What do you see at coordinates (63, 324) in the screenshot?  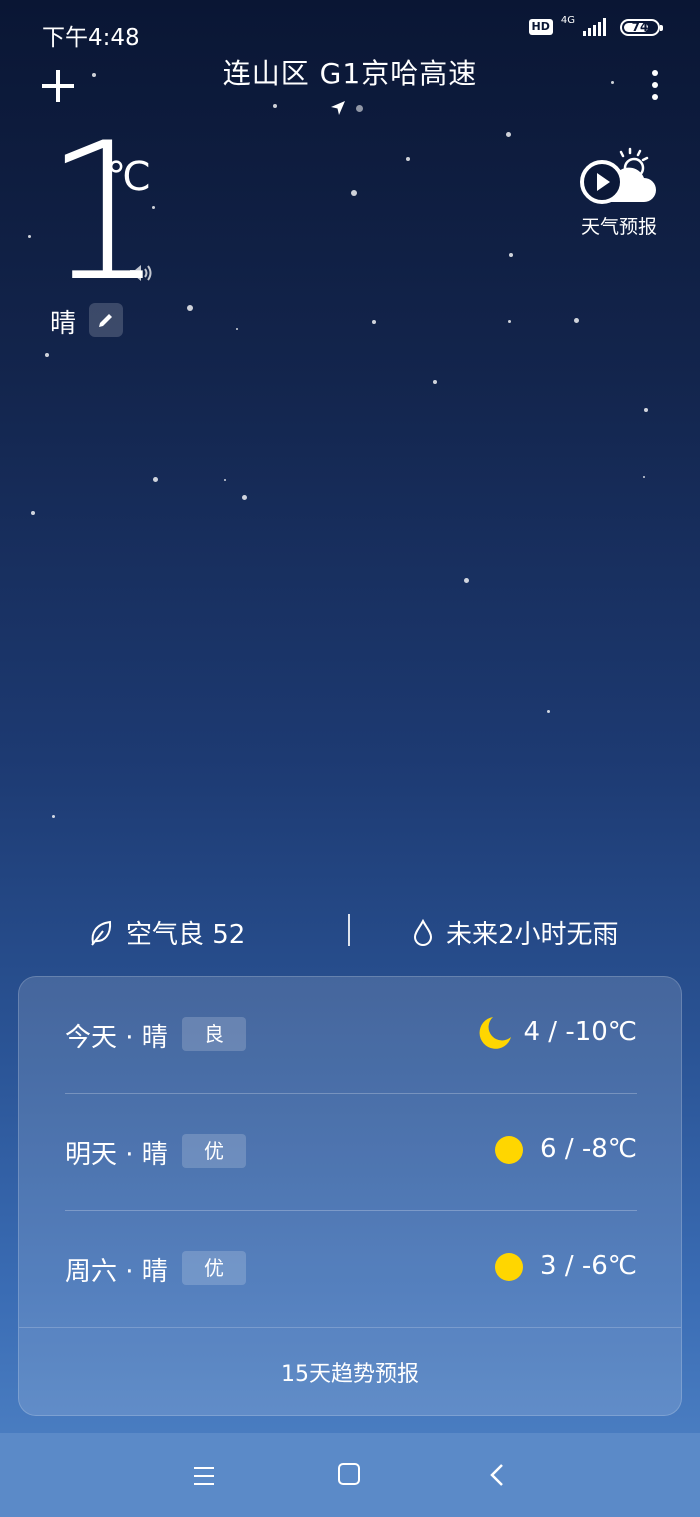 I see `current-condition: 晴` at bounding box center [63, 324].